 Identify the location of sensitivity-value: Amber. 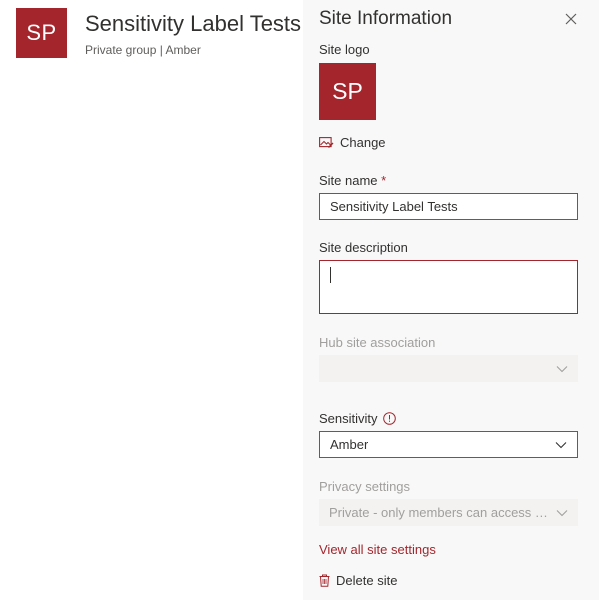
(349, 444).